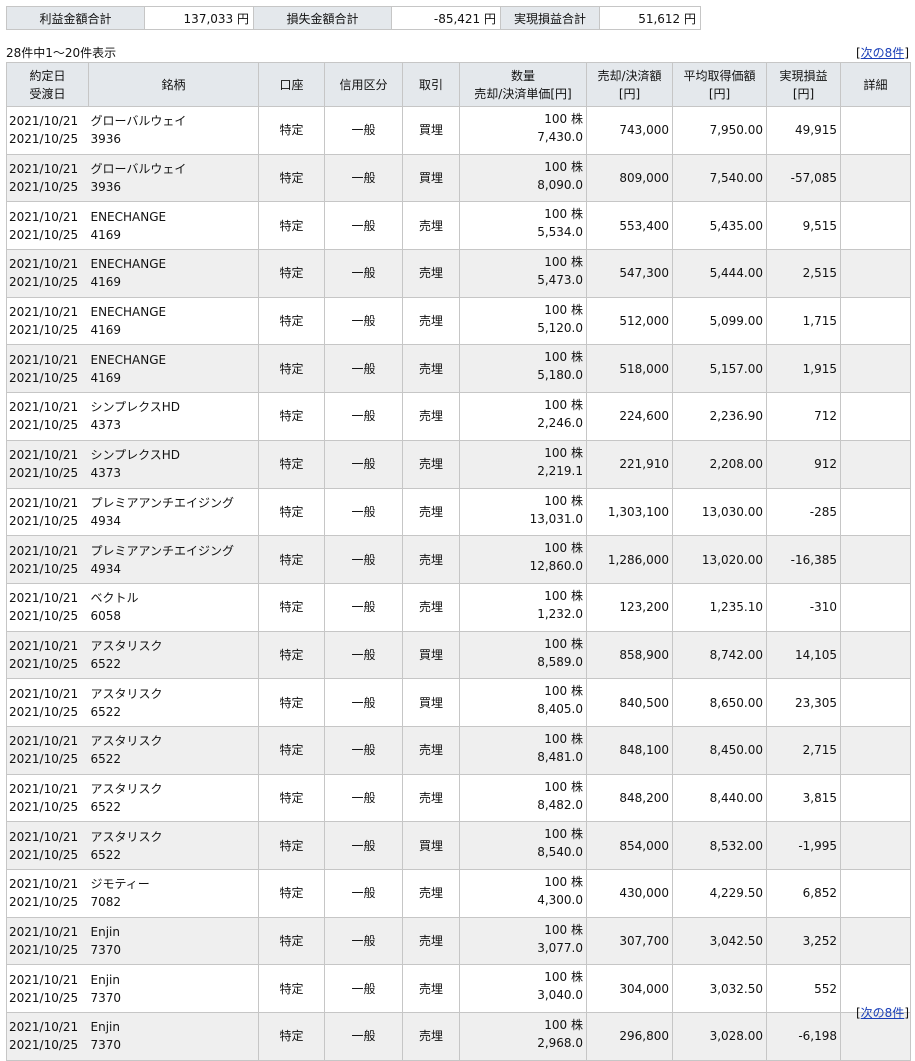 This screenshot has width=915, height=1061. What do you see at coordinates (523, 893) in the screenshot?
I see `qty-cell: 100 株 4,300.0` at bounding box center [523, 893].